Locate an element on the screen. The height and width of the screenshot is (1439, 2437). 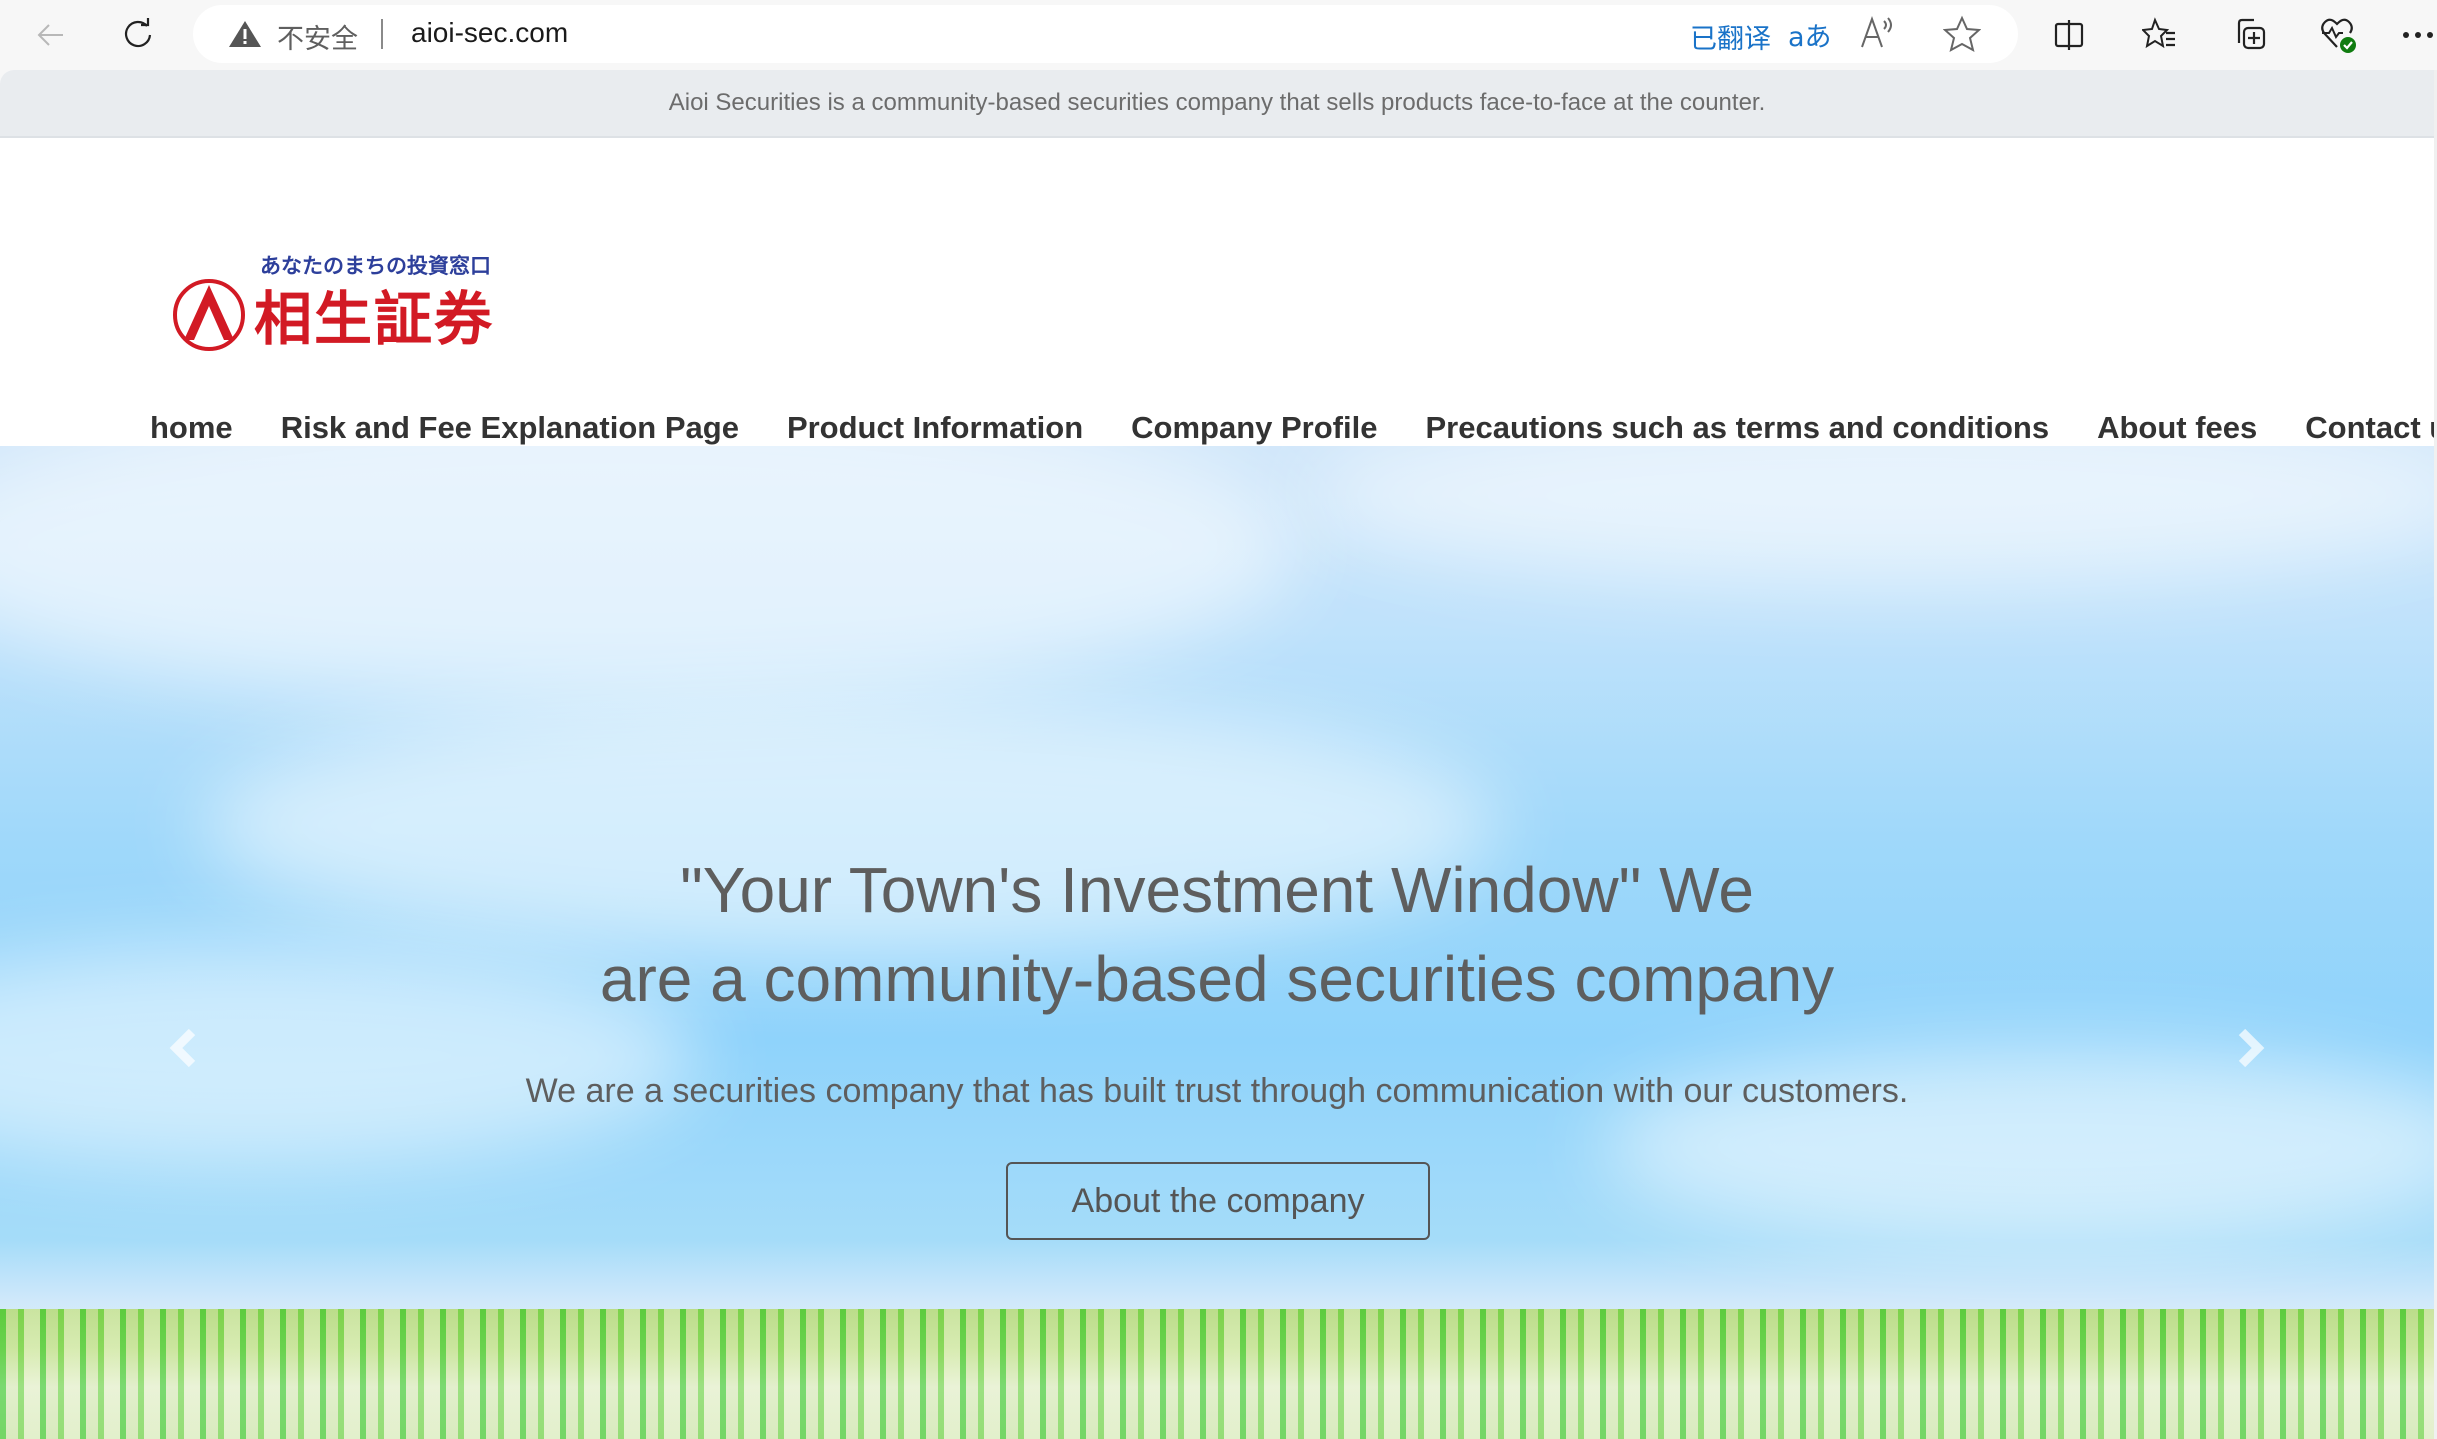
url-text: aioi-sec.com is located at coordinates (489, 33).